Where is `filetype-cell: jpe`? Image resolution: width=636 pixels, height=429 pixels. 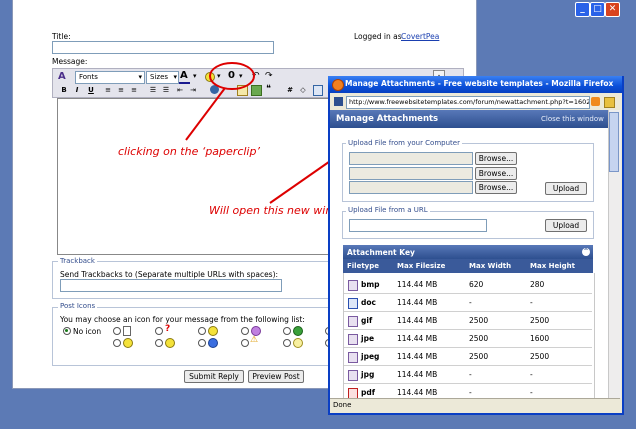 filetype-cell: jpe is located at coordinates (368, 338).